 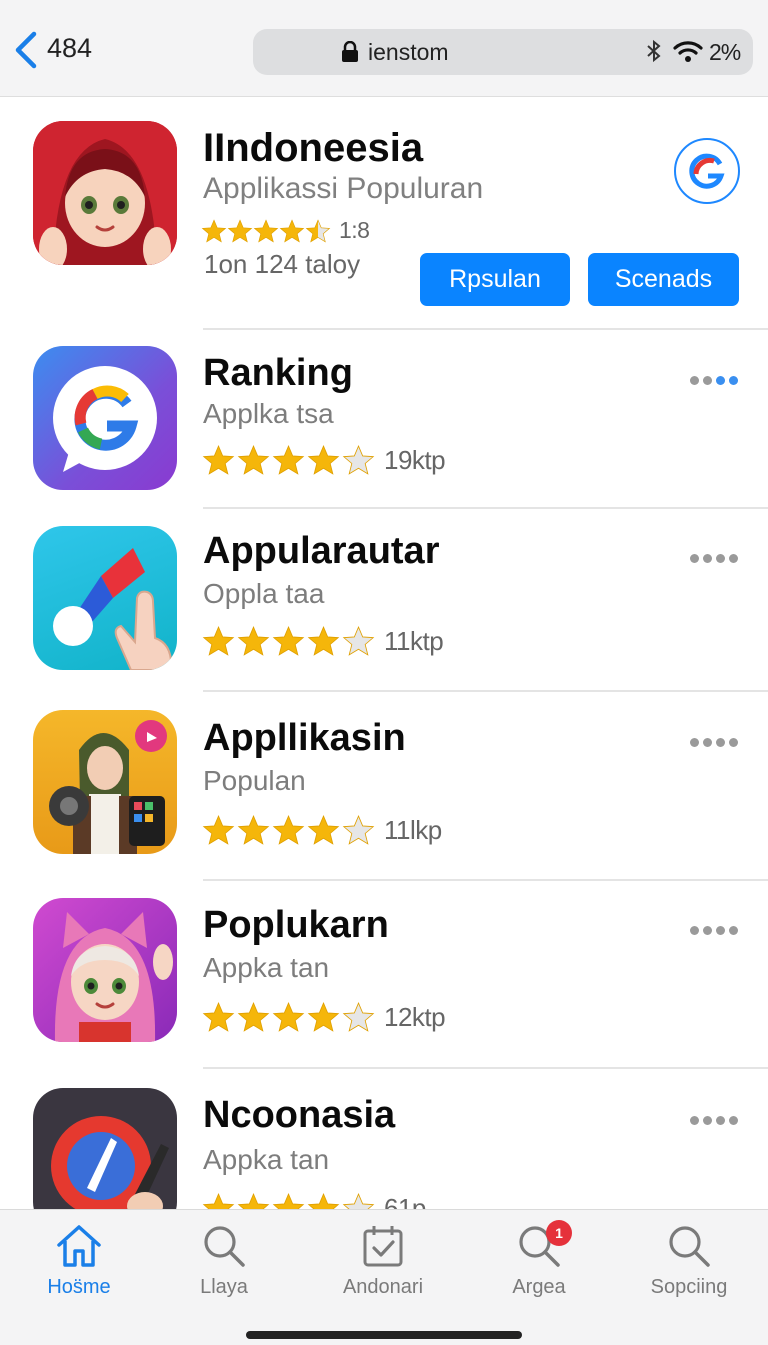 I want to click on woman-with-tablet-icon, so click(x=105, y=782).